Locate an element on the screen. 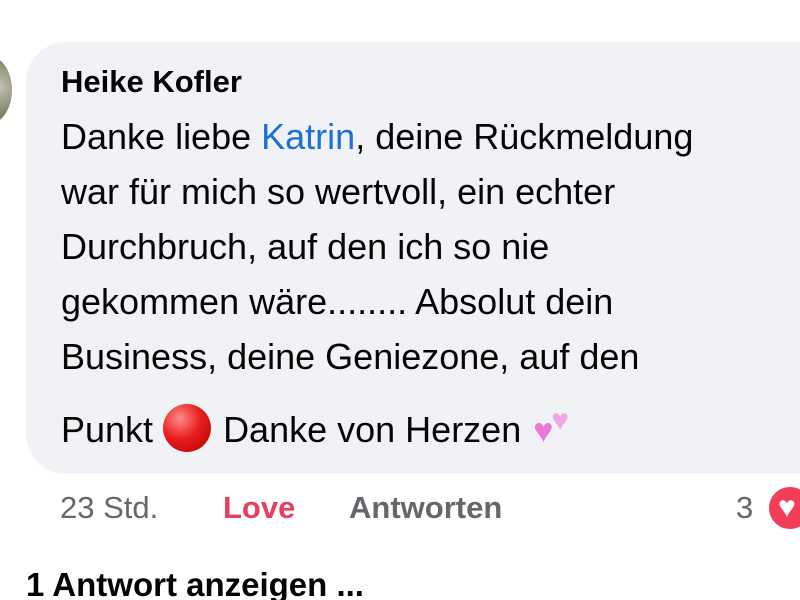 The height and width of the screenshot is (600, 800). text-segment: Danke von Herzen is located at coordinates (372, 429).